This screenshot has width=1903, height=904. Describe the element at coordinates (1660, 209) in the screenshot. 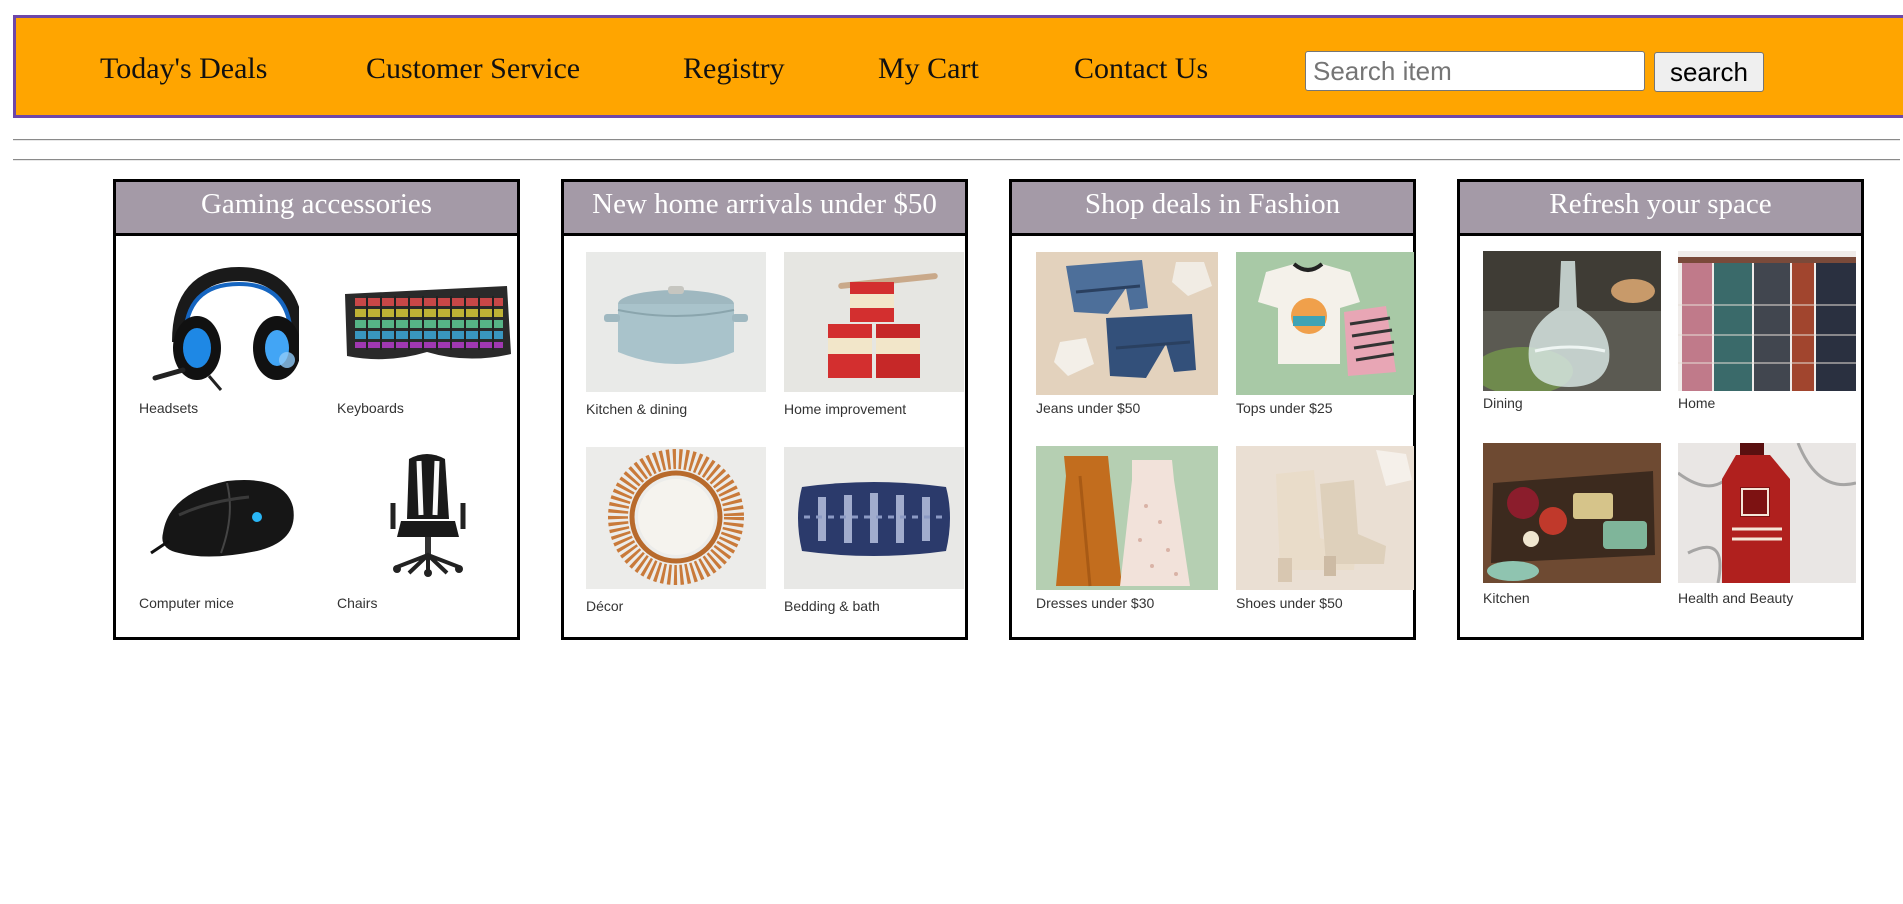

I see `card-title: Refresh your space` at that location.